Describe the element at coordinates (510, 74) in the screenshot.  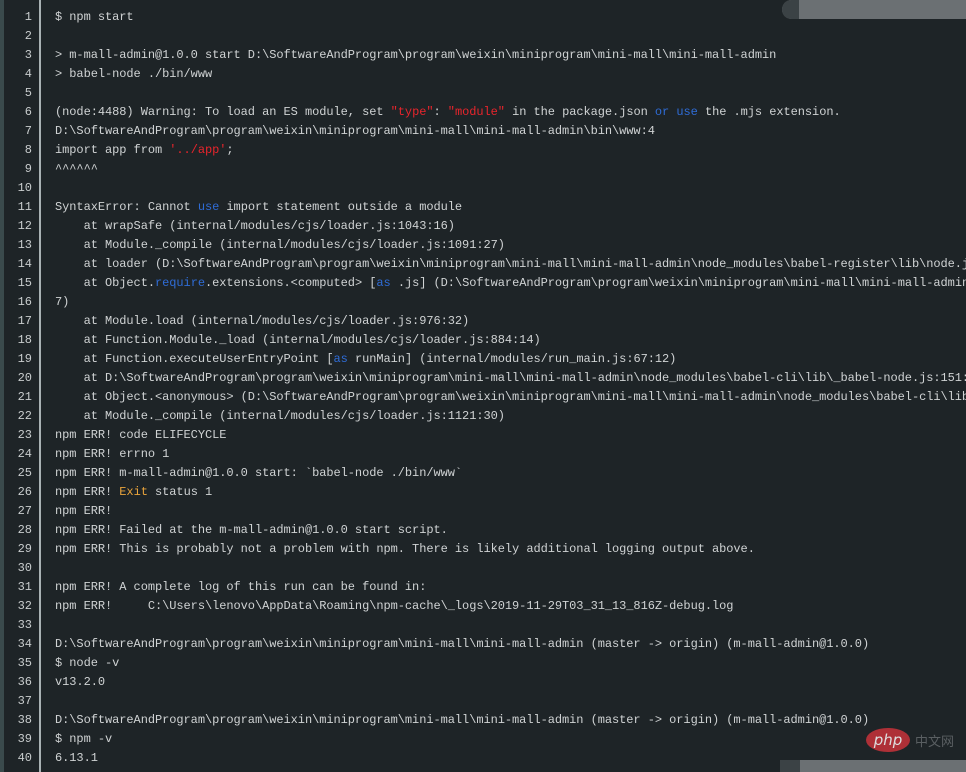
I see `line-text: > babel-node ./bin/www` at that location.